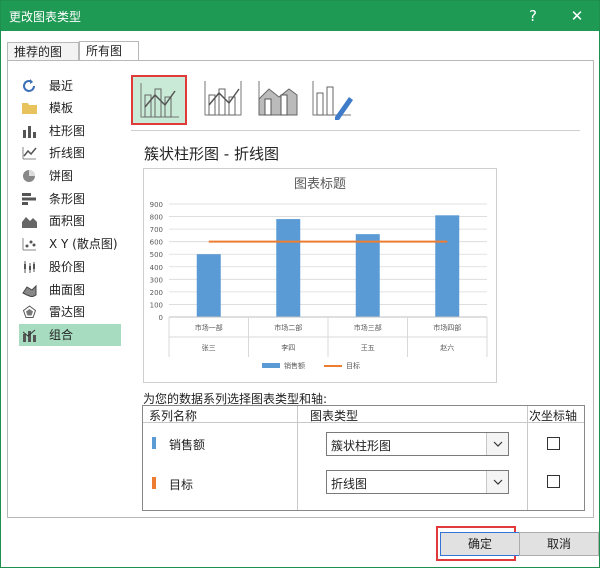 This screenshot has width=600, height=568. Describe the element at coordinates (368, 348) in the screenshot. I see `x-tick-label: 王五` at that location.